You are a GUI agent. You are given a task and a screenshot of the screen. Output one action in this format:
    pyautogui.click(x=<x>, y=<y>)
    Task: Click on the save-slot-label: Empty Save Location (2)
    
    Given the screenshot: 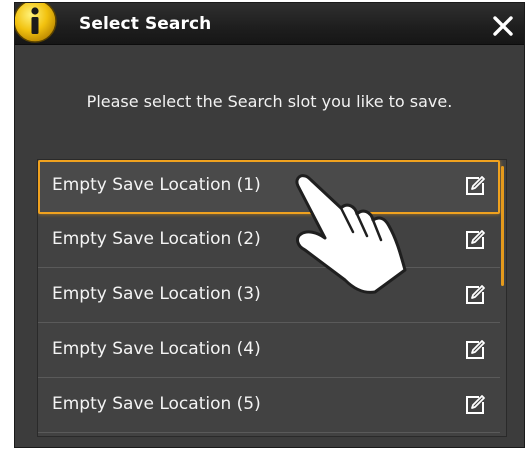 What is the action you would take?
    pyautogui.click(x=156, y=239)
    